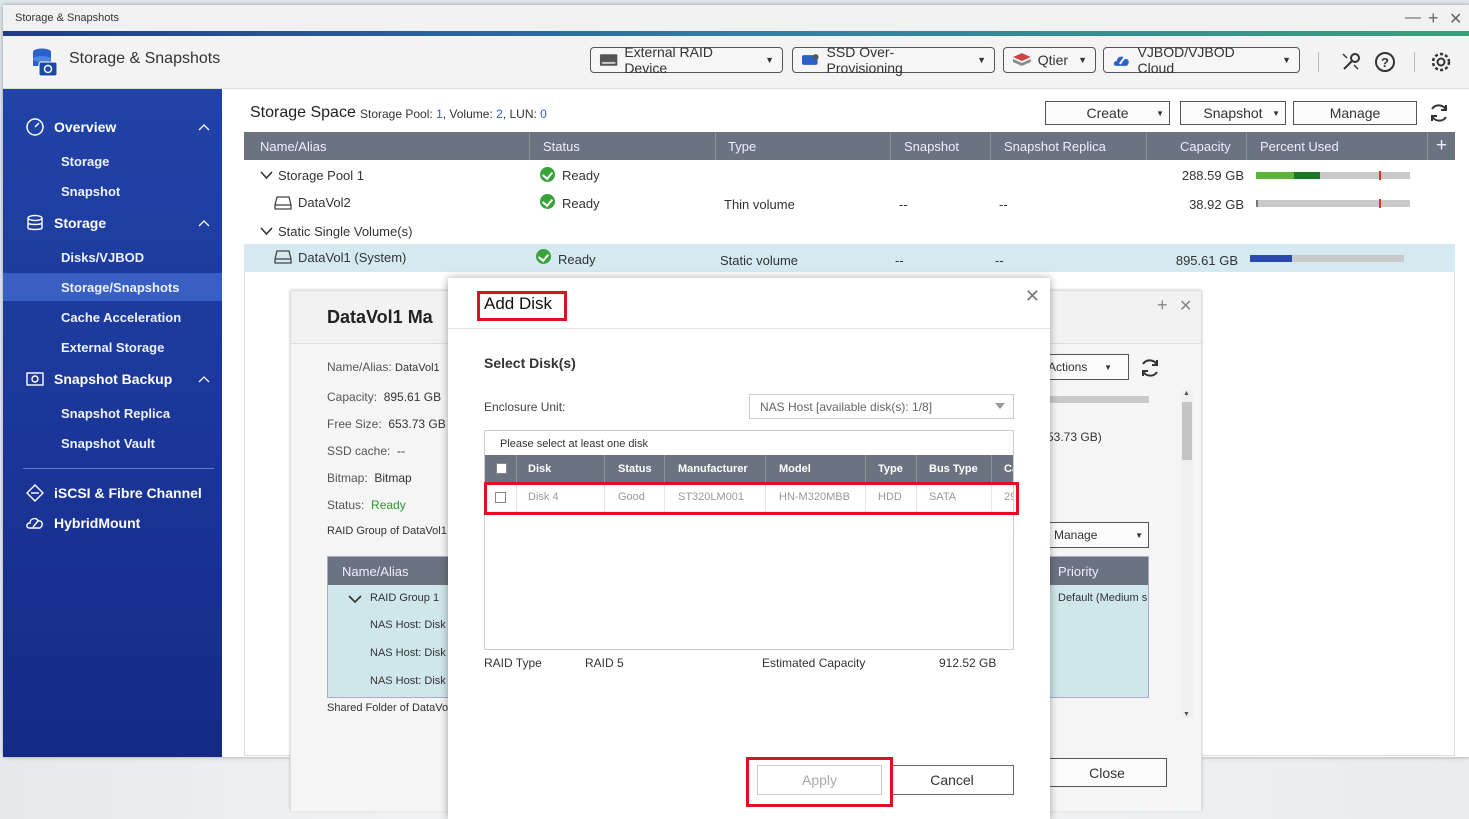  What do you see at coordinates (112, 287) in the screenshot?
I see `sidebar-item-storage-snapshots: Storage/Snapshots` at bounding box center [112, 287].